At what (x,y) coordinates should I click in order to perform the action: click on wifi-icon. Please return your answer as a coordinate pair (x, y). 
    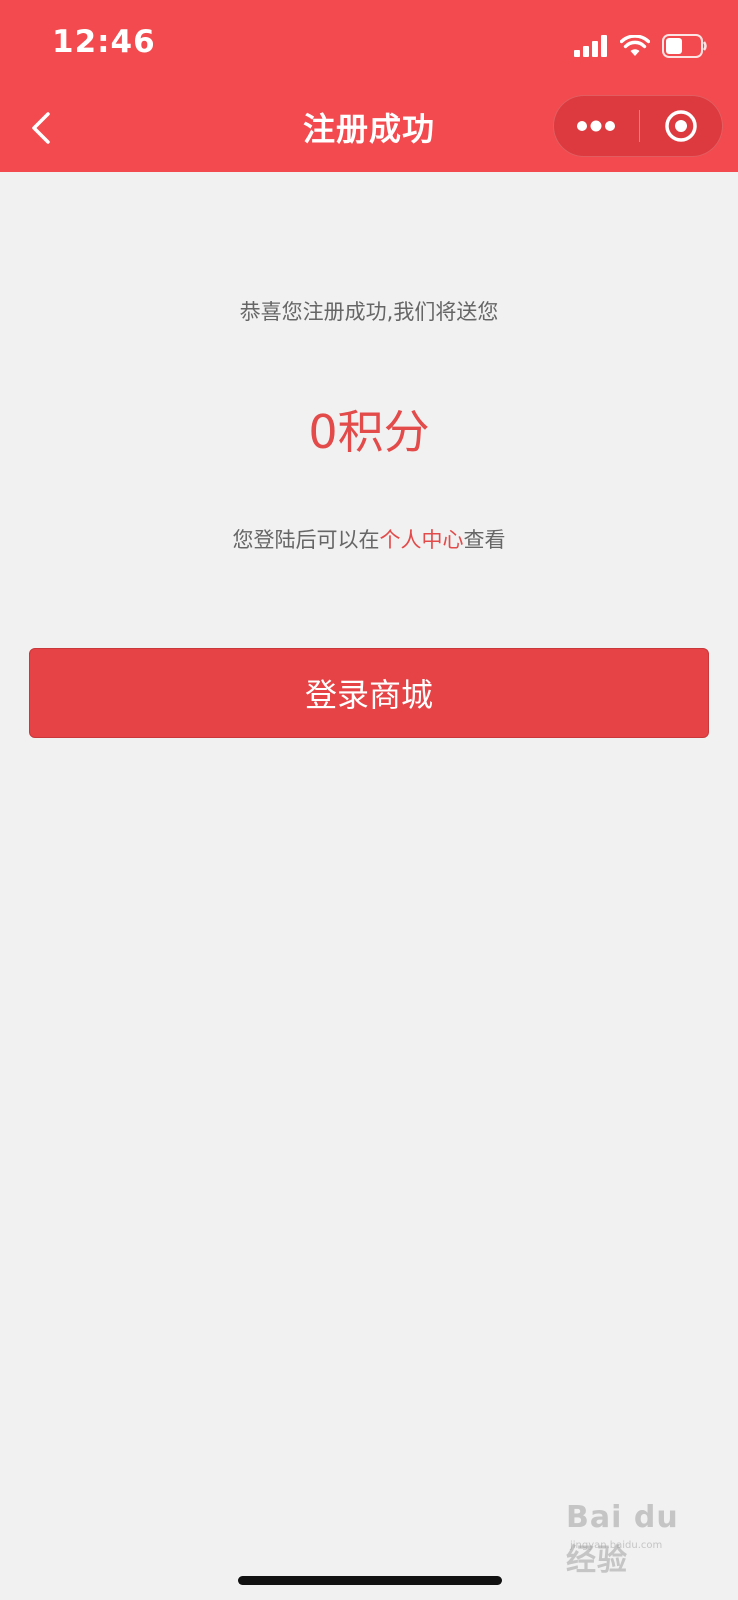
    Looking at the image, I should click on (635, 45).